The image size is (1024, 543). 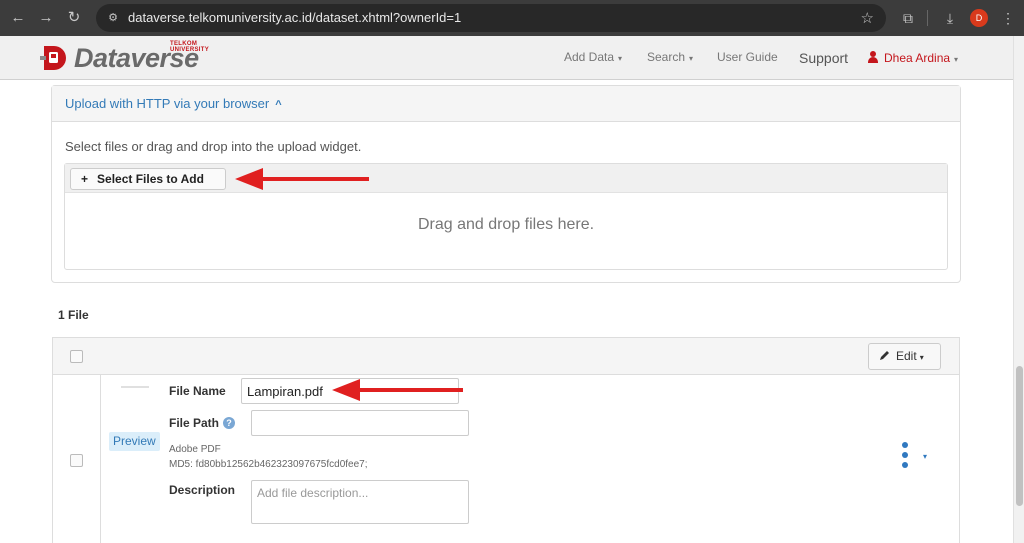 I want to click on extensions-icon: ⧉, so click(x=908, y=18).